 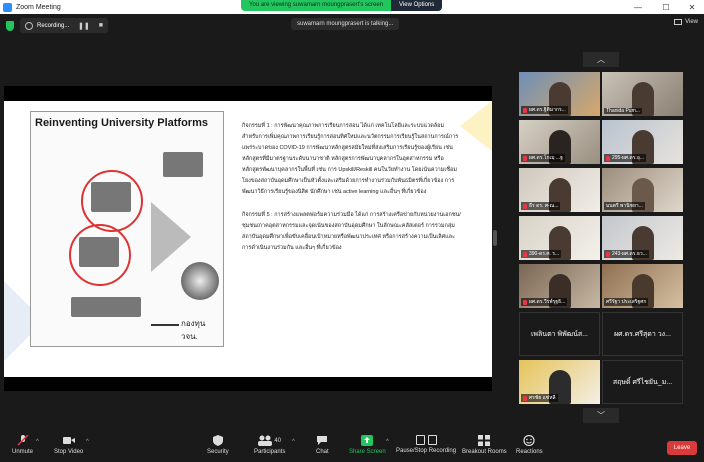 What do you see at coordinates (200, 281) in the screenshot?
I see `globe-icon` at bounding box center [200, 281].